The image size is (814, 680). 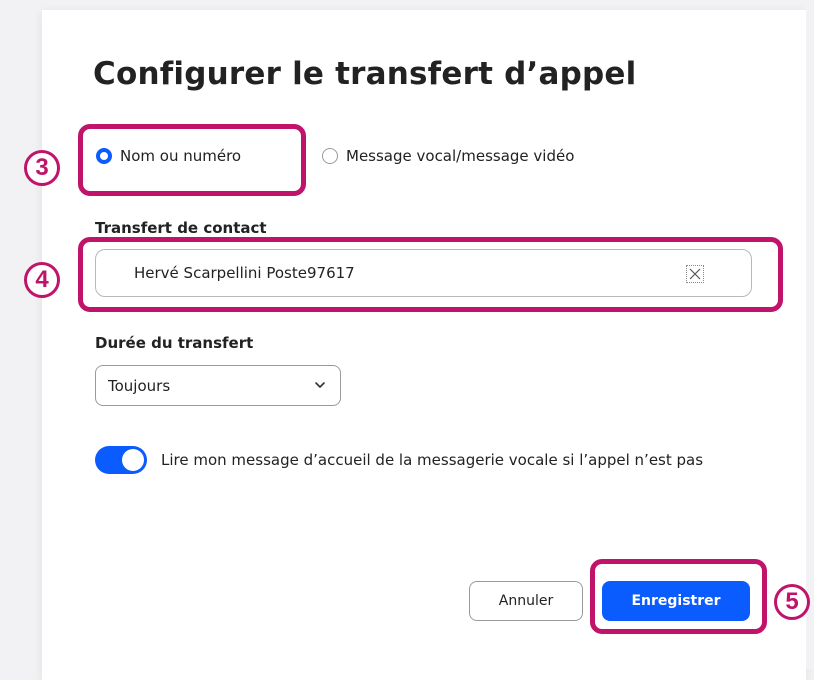 What do you see at coordinates (42, 168) in the screenshot?
I see `step-badge-3: 3` at bounding box center [42, 168].